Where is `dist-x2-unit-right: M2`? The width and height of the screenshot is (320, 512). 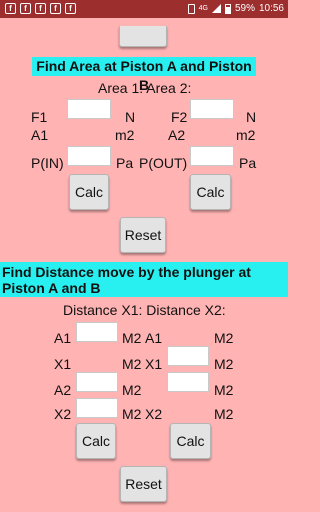 dist-x2-unit-right: M2 is located at coordinates (224, 414).